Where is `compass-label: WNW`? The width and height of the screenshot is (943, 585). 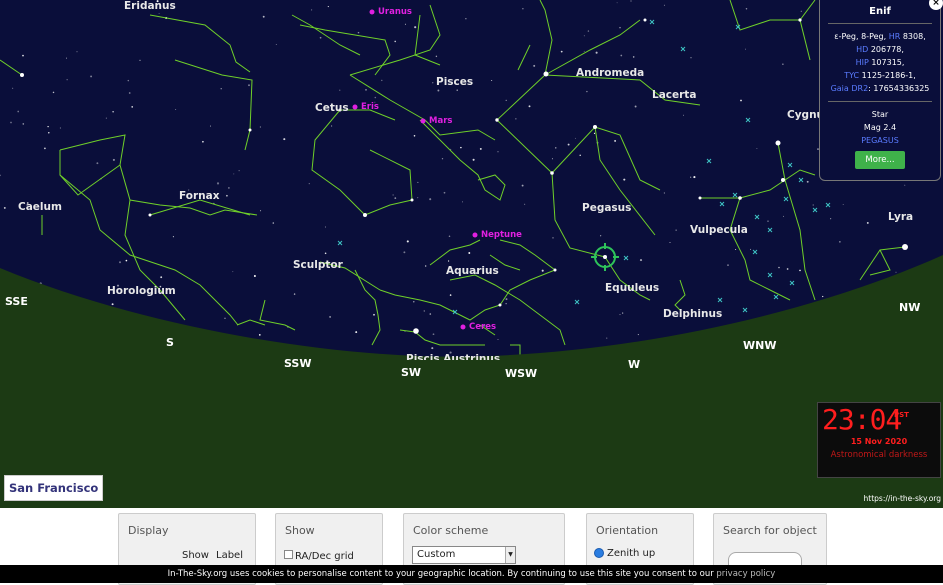 compass-label: WNW is located at coordinates (760, 345).